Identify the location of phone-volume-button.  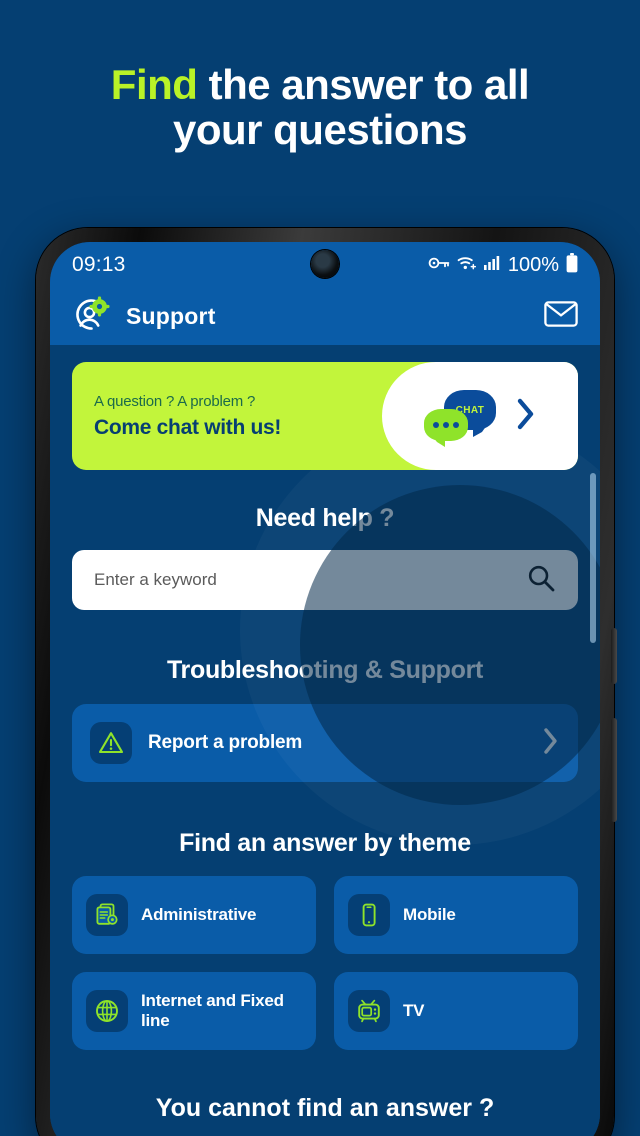
(614, 656).